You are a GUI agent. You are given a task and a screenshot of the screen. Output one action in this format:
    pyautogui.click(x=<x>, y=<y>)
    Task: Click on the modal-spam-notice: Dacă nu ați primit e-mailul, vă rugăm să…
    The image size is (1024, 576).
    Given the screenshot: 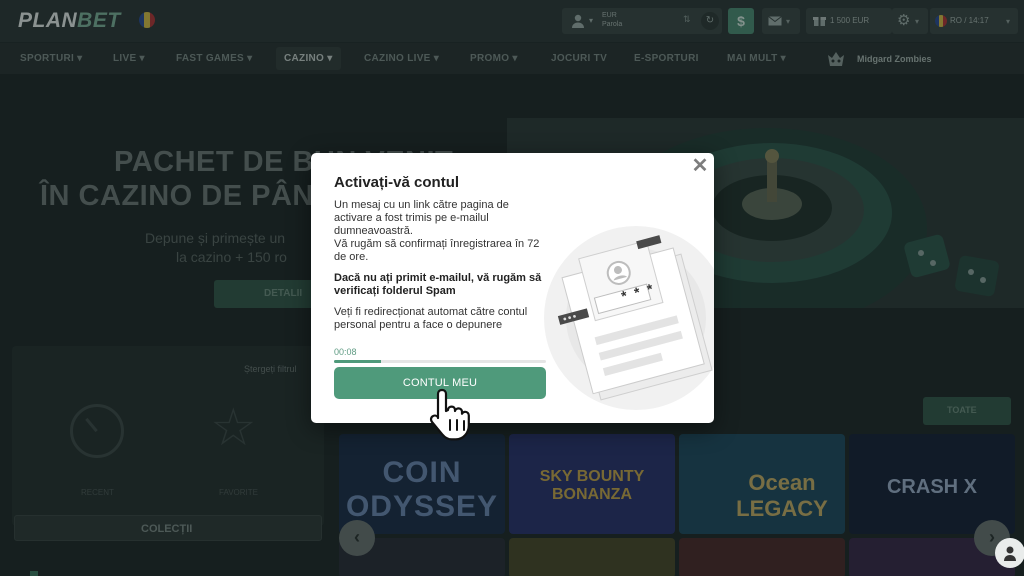 What is the action you would take?
    pyautogui.click(x=438, y=284)
    